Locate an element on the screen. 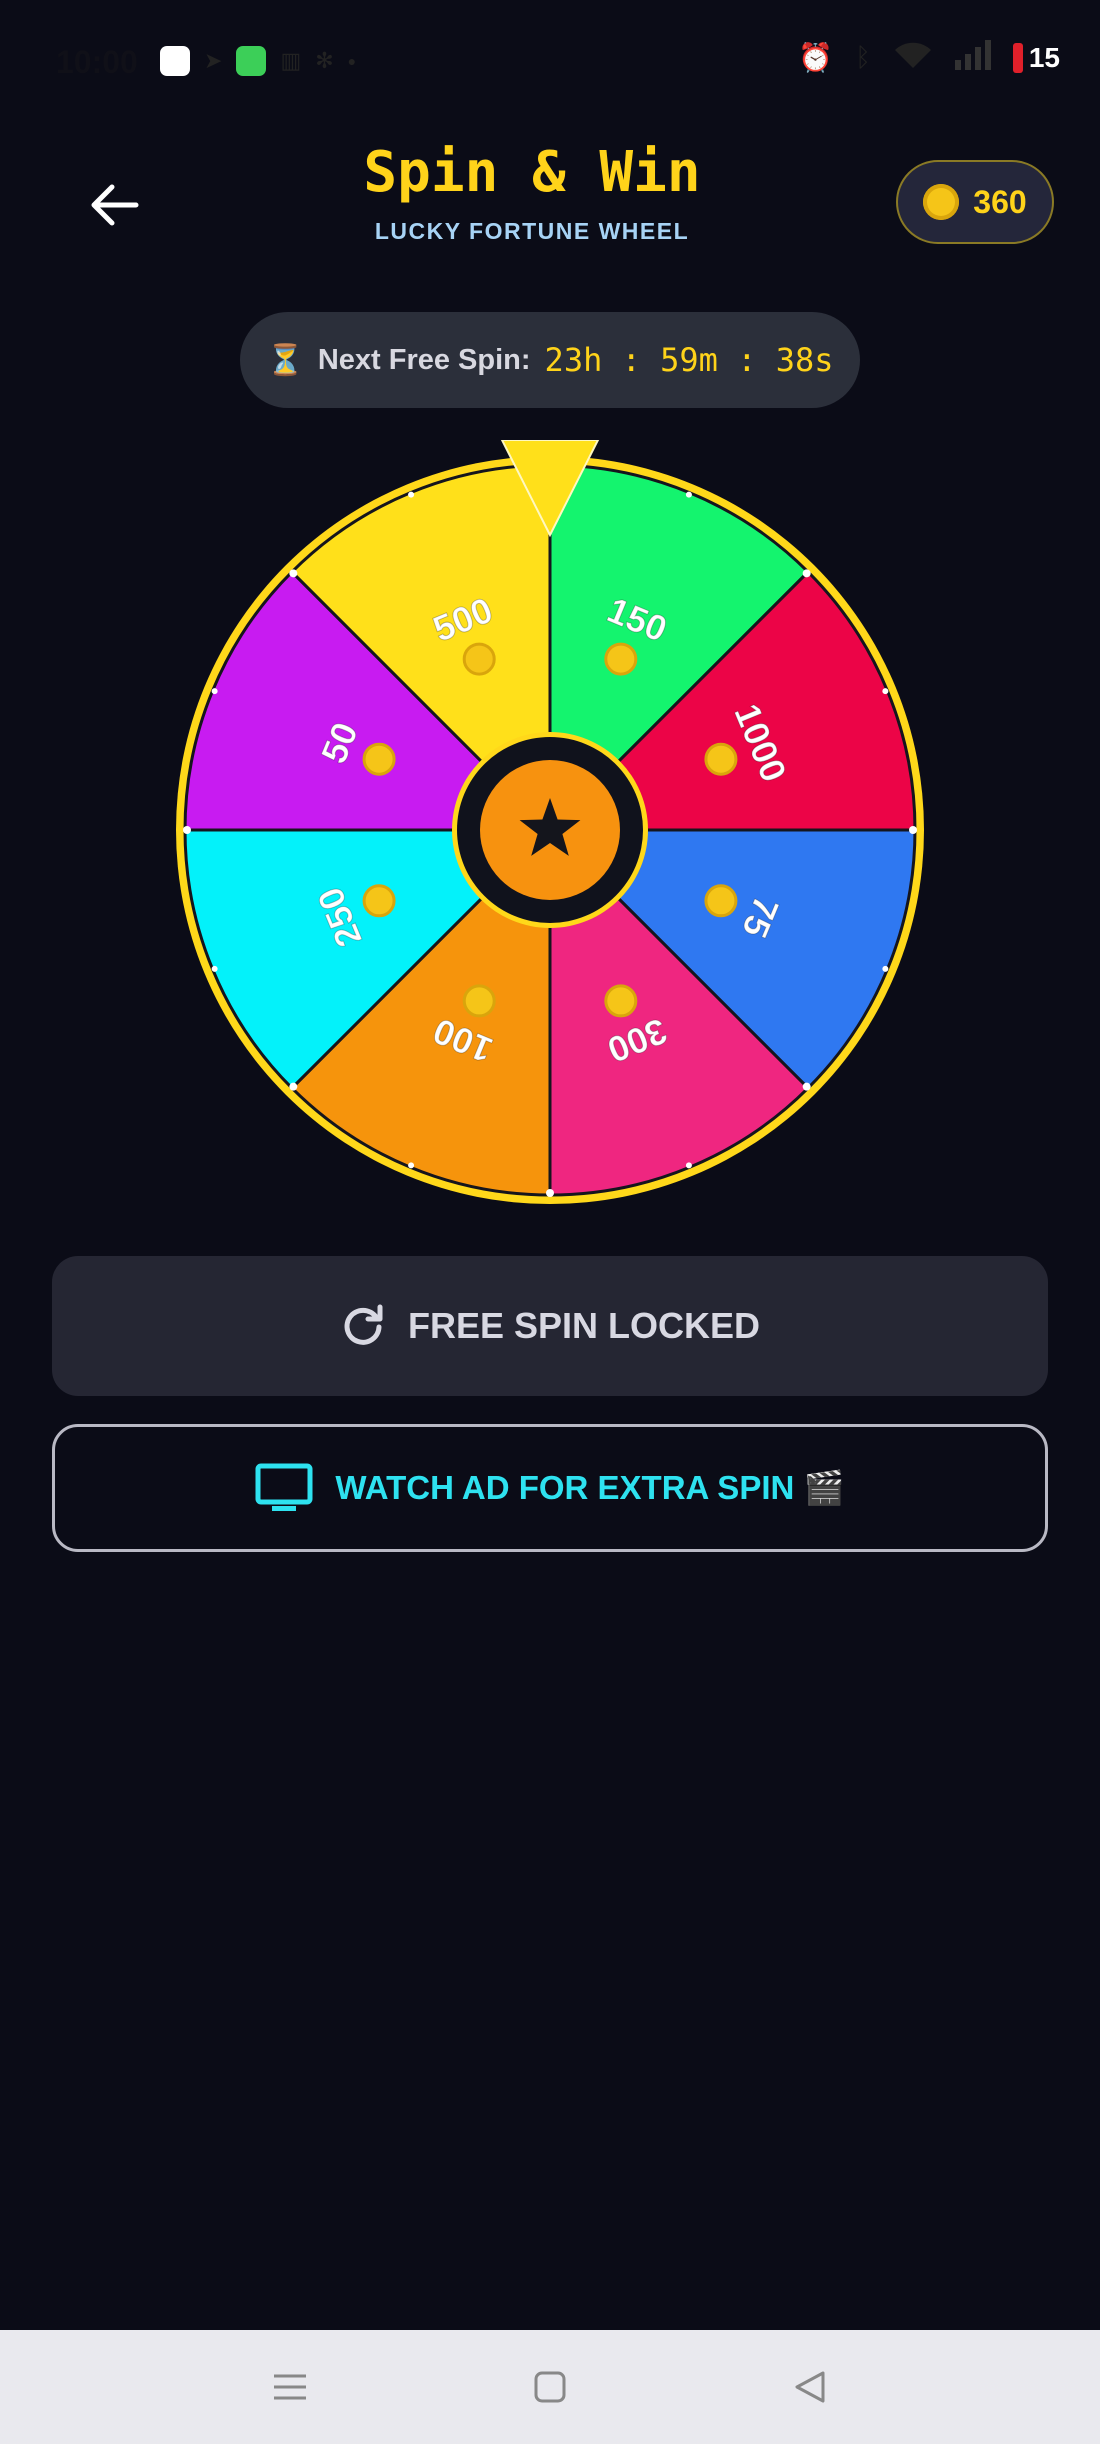  menu-icon is located at coordinates (290, 2387).